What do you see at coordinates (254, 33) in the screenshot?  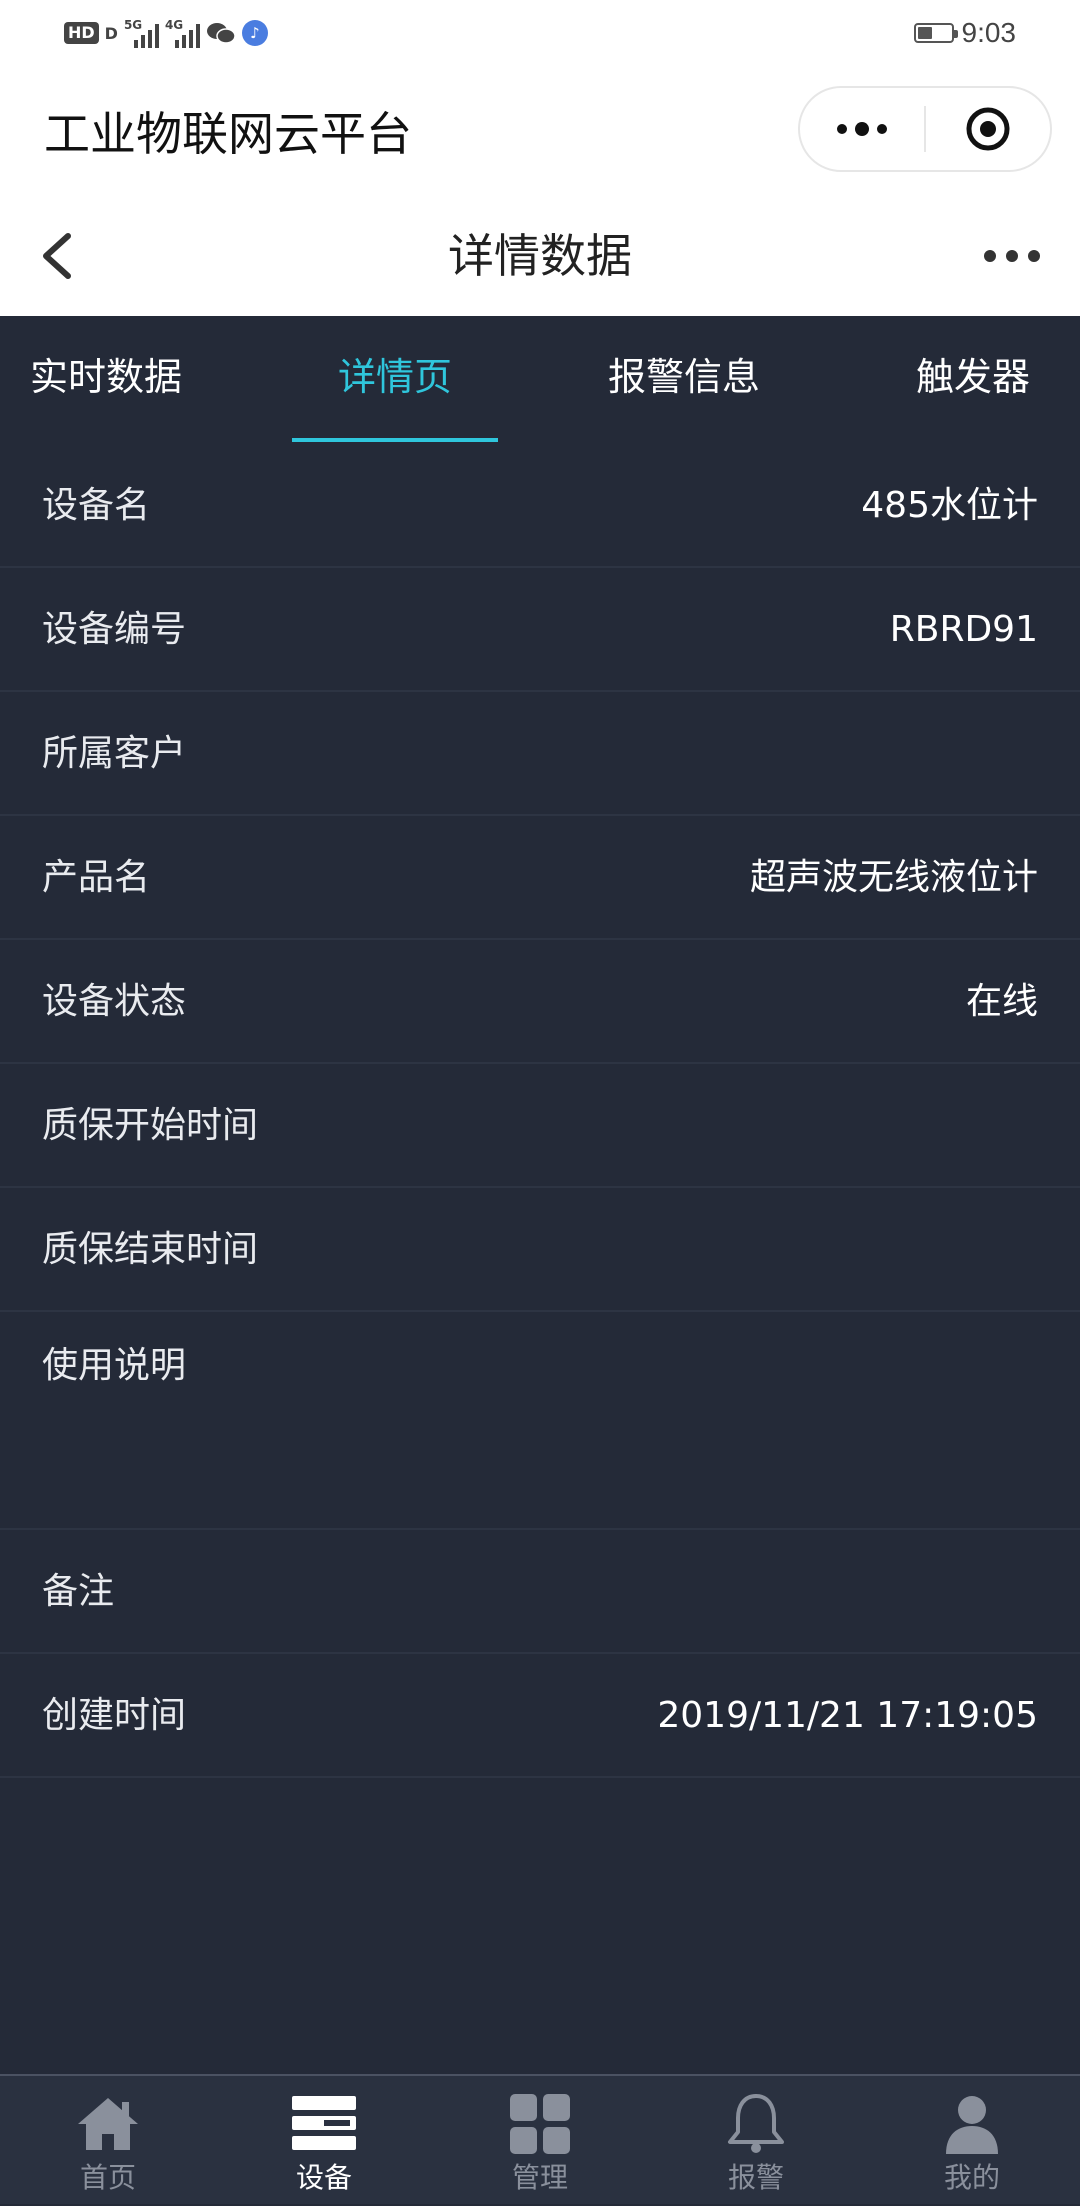 I see `music-icon: ♪` at bounding box center [254, 33].